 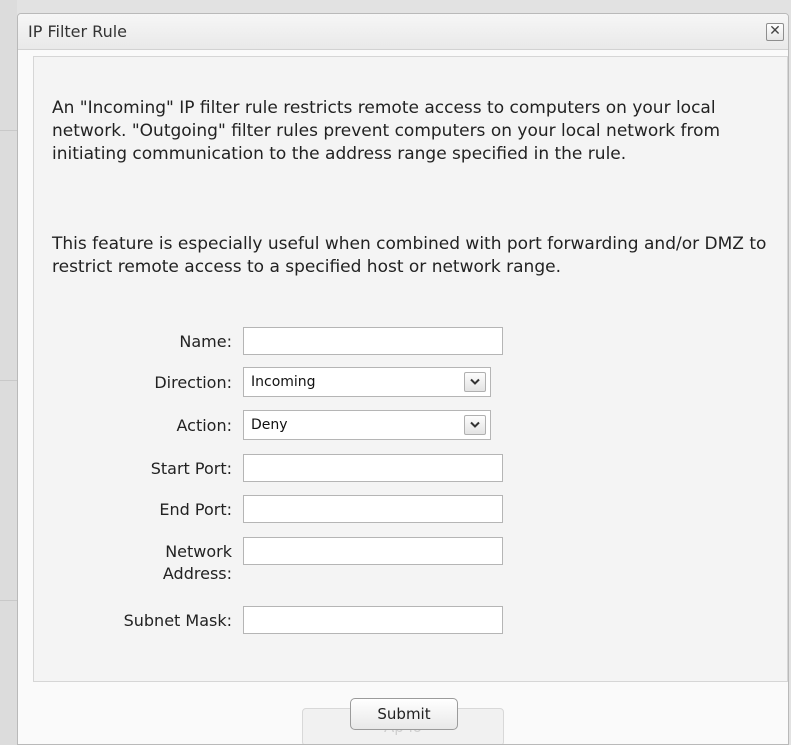 What do you see at coordinates (193, 382) in the screenshot?
I see `direction-label: Direction:` at bounding box center [193, 382].